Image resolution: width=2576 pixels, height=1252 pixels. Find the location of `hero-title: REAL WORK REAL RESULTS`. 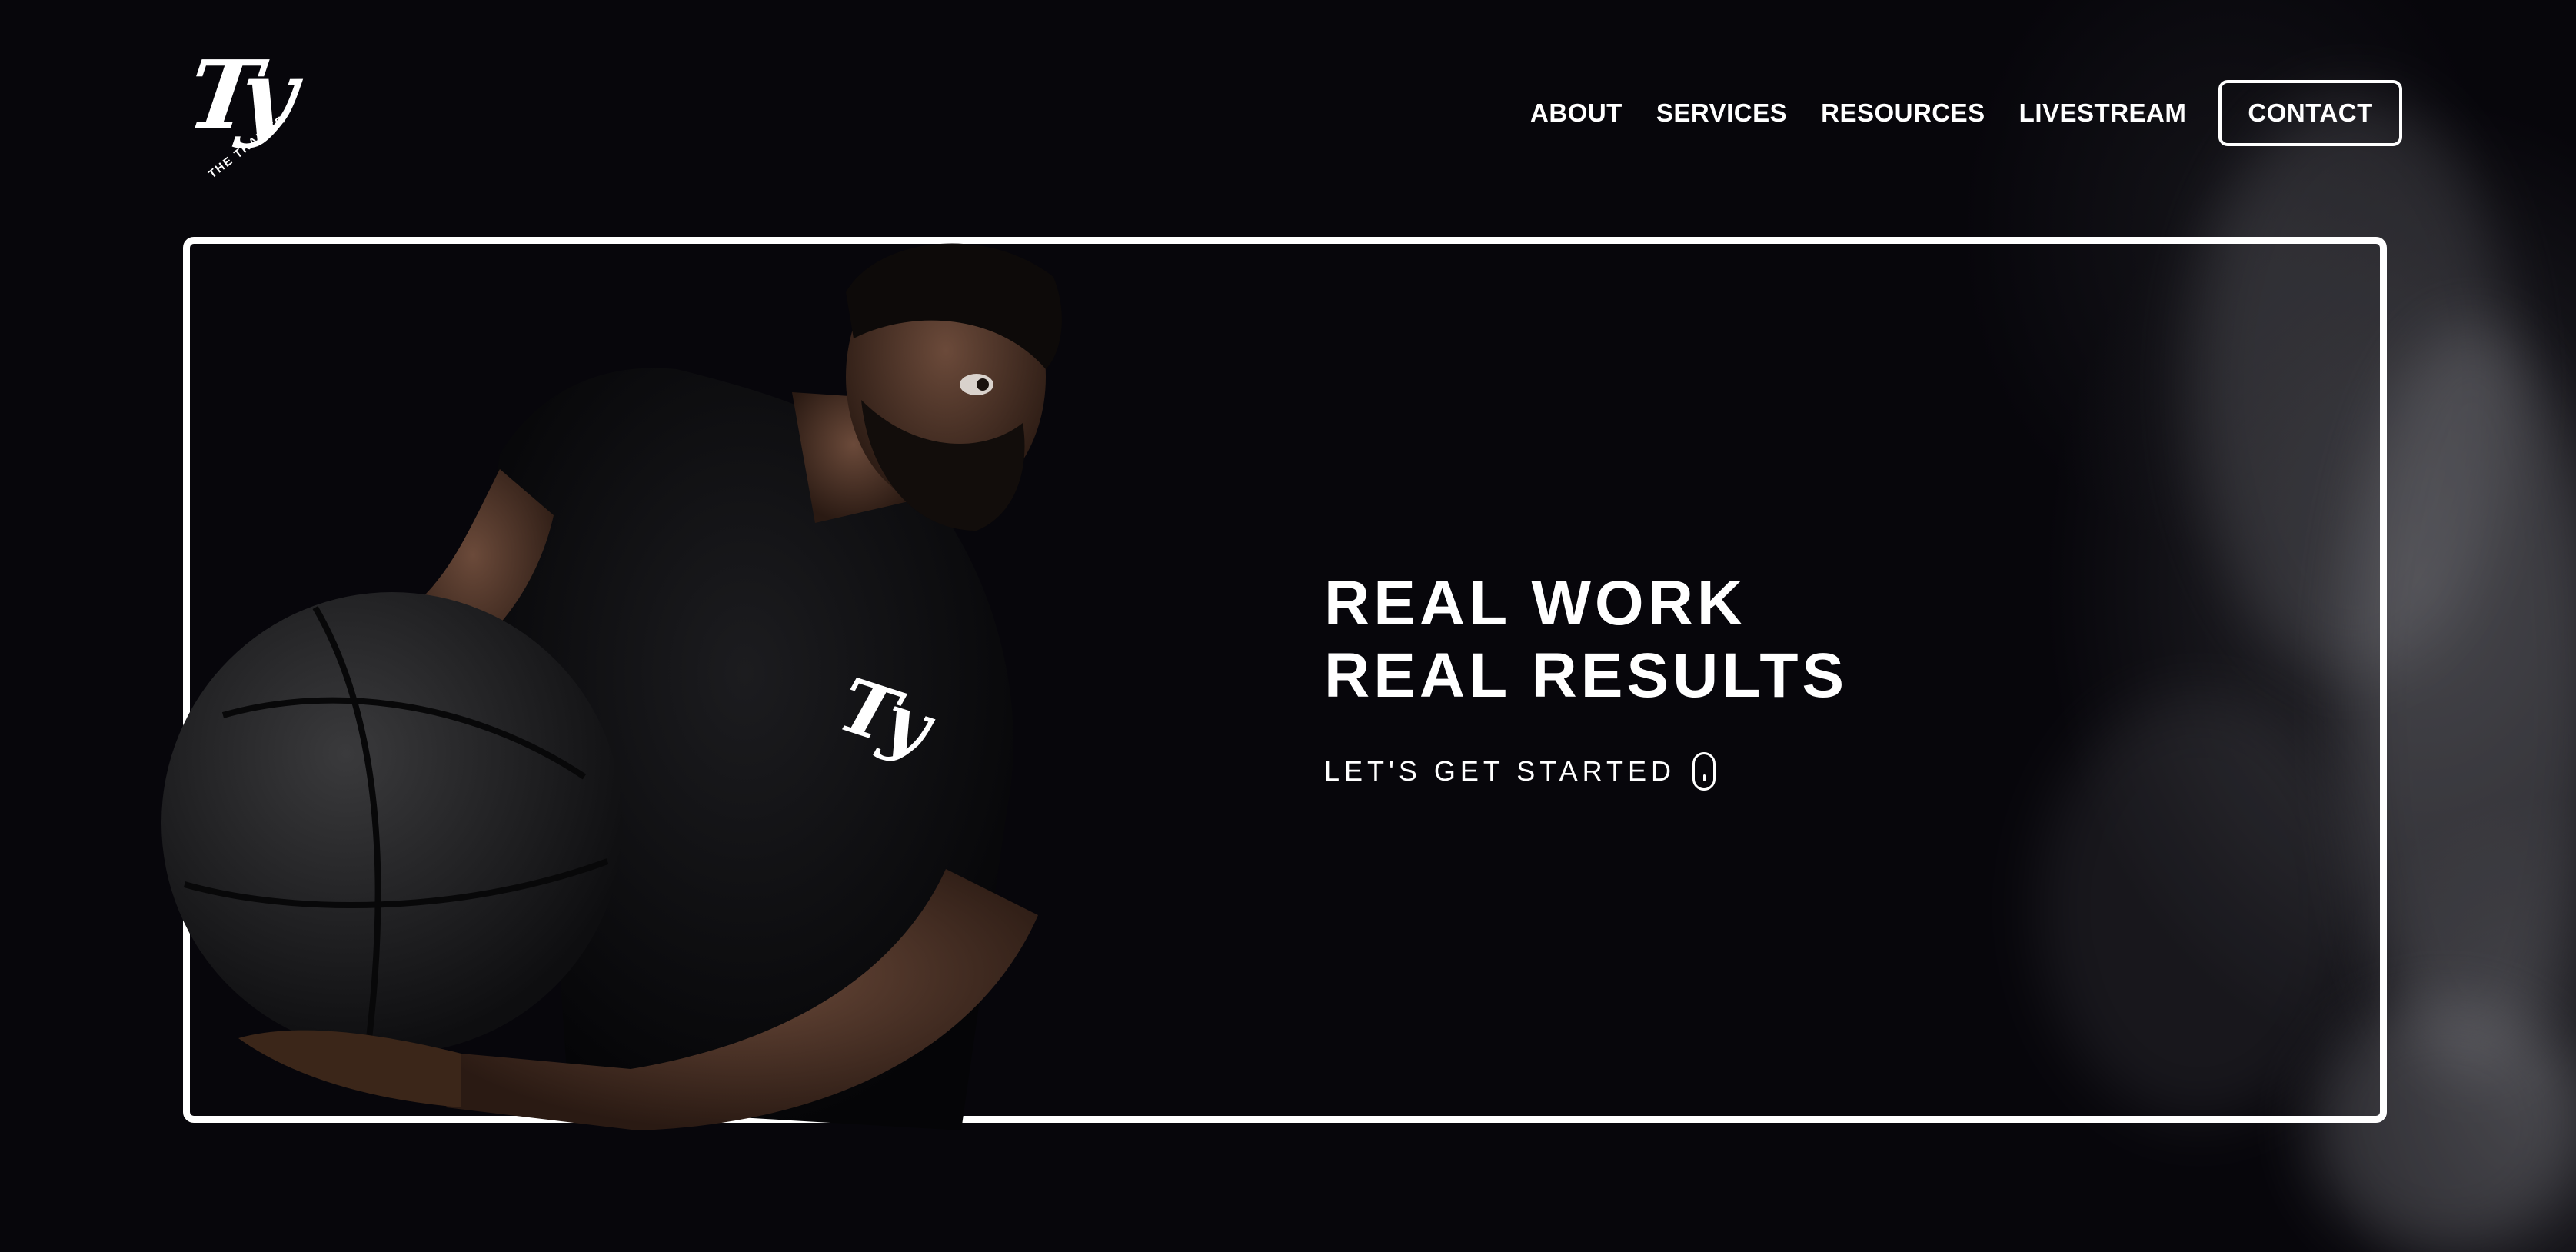

hero-title: REAL WORK REAL RESULTS is located at coordinates (1586, 640).